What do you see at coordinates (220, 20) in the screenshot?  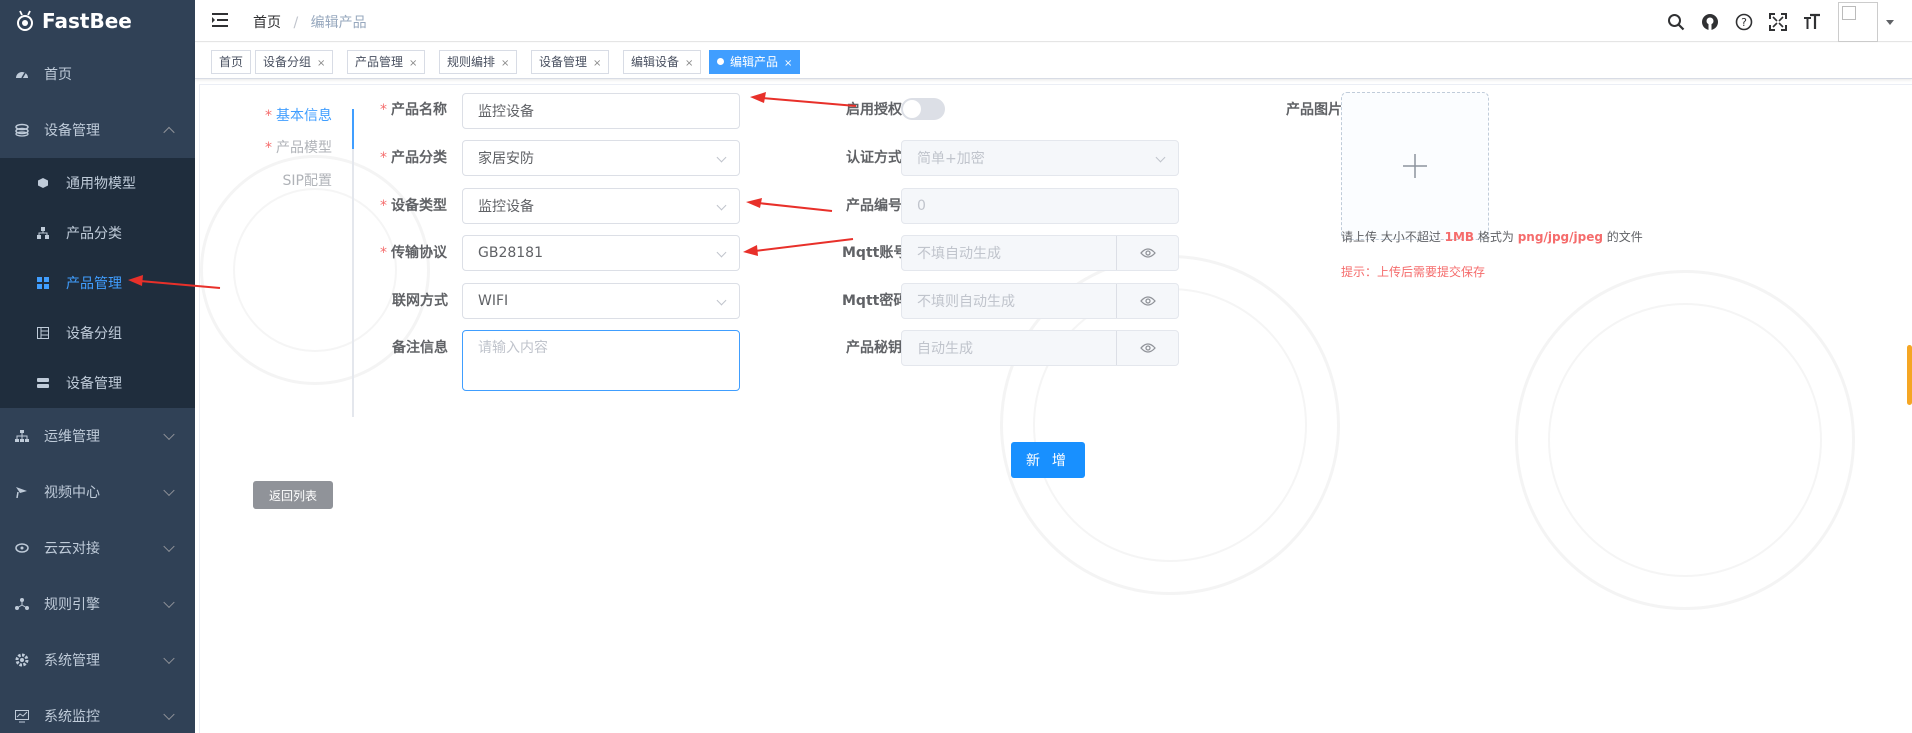 I see `hamburger-icon` at bounding box center [220, 20].